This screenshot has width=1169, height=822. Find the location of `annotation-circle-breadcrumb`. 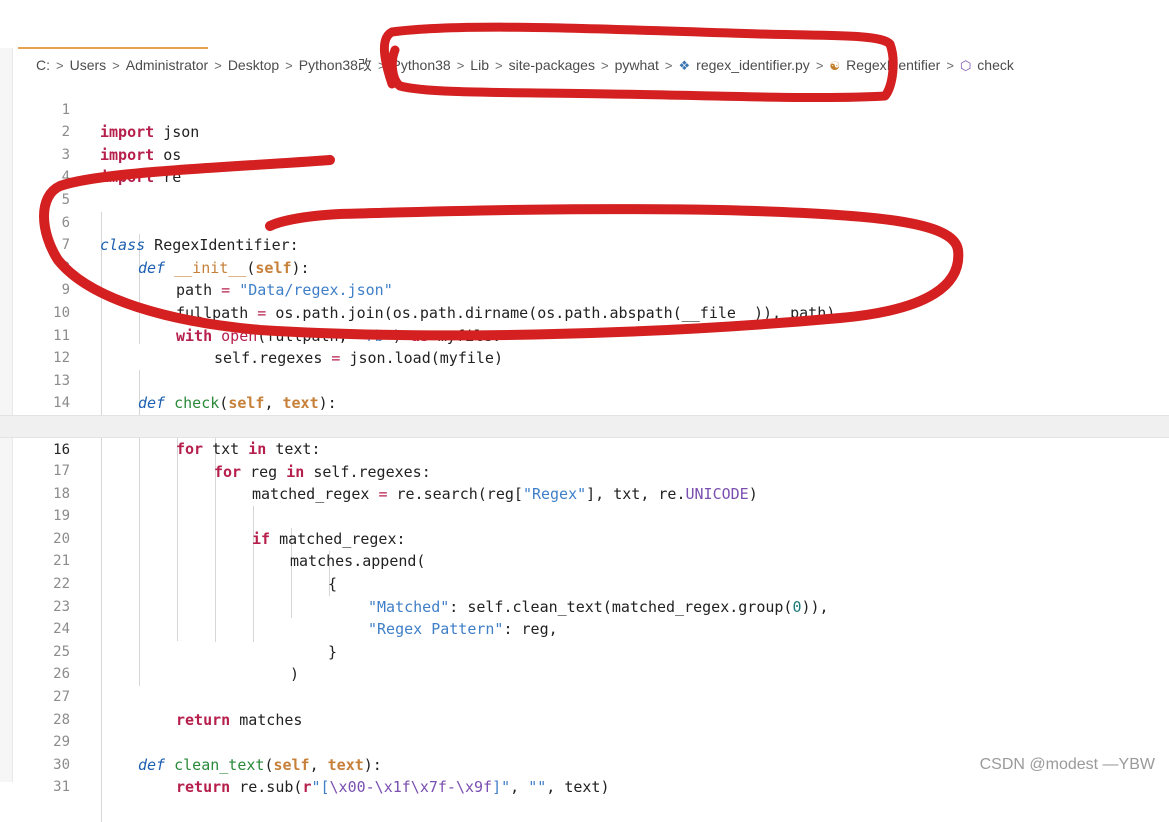

annotation-circle-breadcrumb is located at coordinates (639, 62).